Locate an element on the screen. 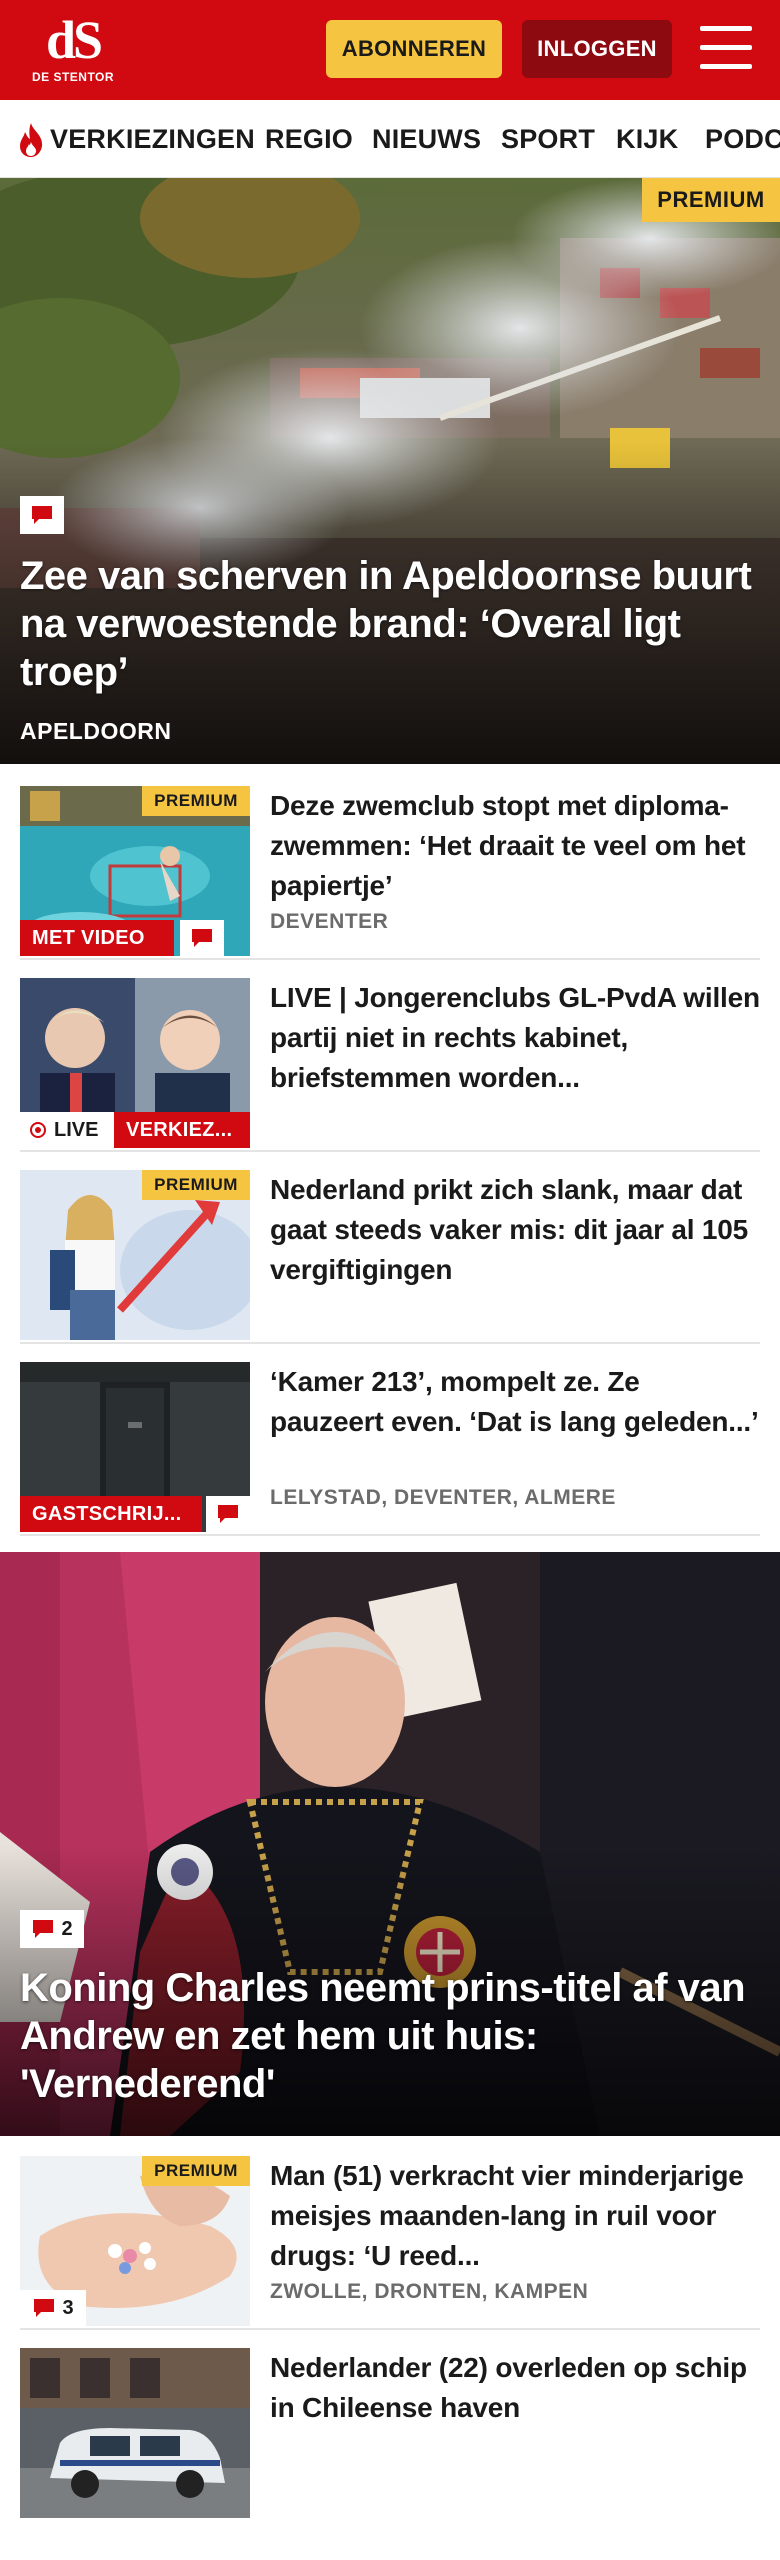 This screenshot has width=780, height=2560. nav-item-regio: REGIO is located at coordinates (309, 139).